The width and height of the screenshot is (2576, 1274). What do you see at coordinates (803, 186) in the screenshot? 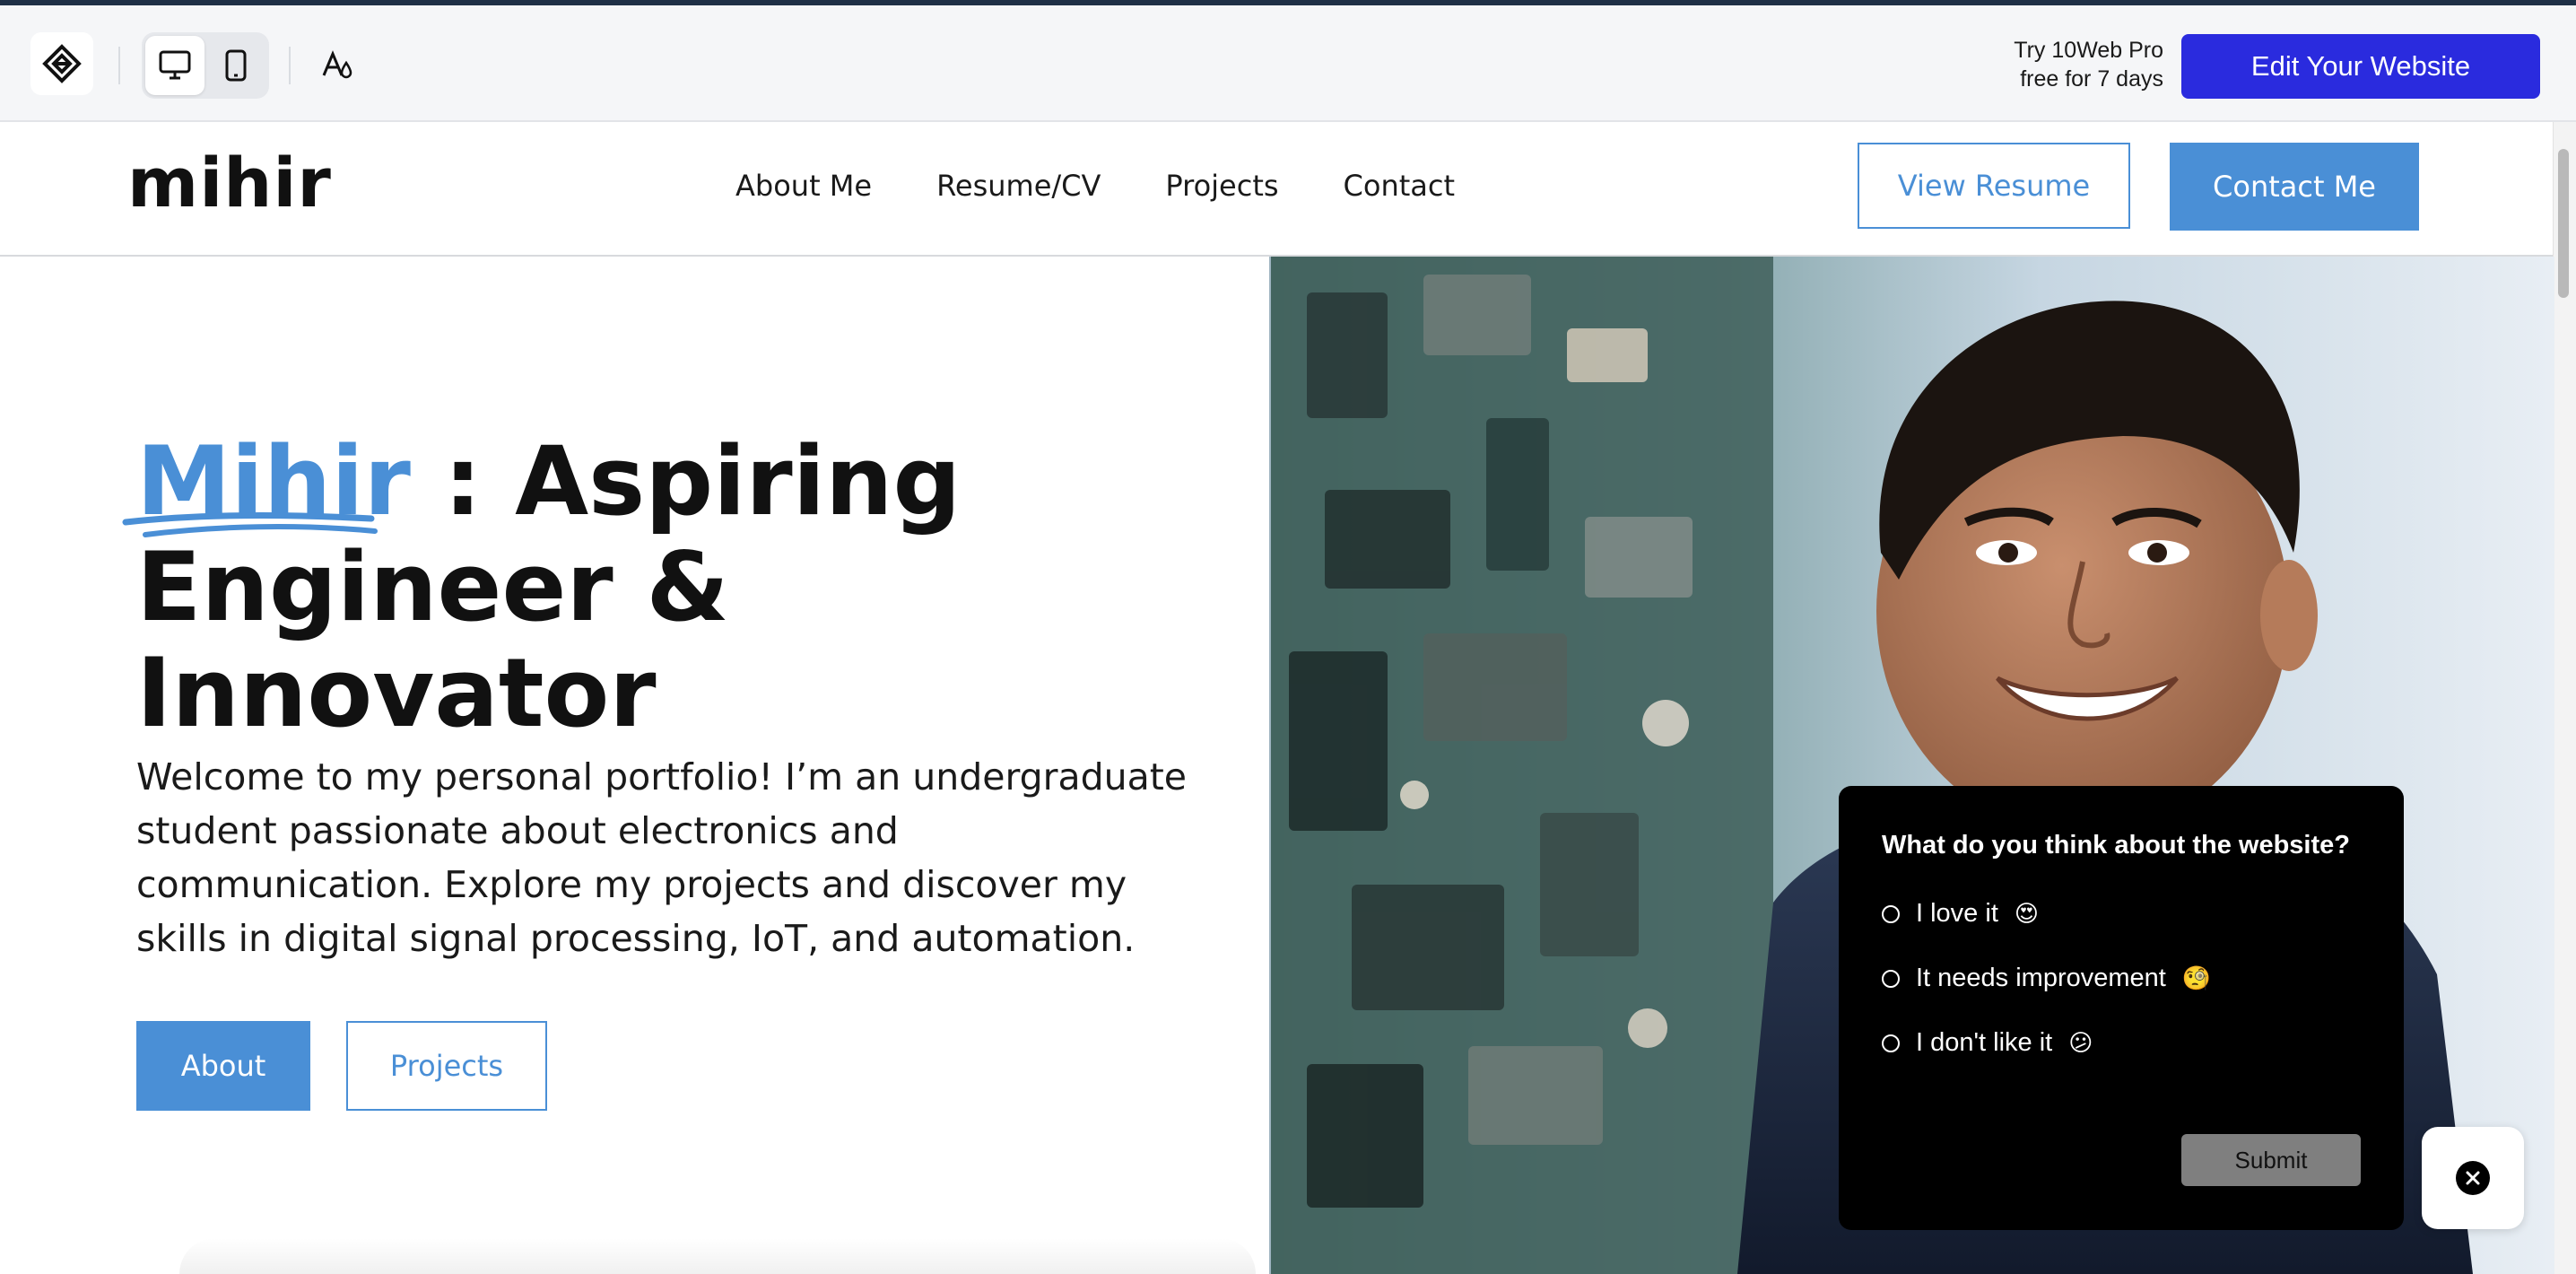
I see `nav-link-about-me: About Me` at bounding box center [803, 186].